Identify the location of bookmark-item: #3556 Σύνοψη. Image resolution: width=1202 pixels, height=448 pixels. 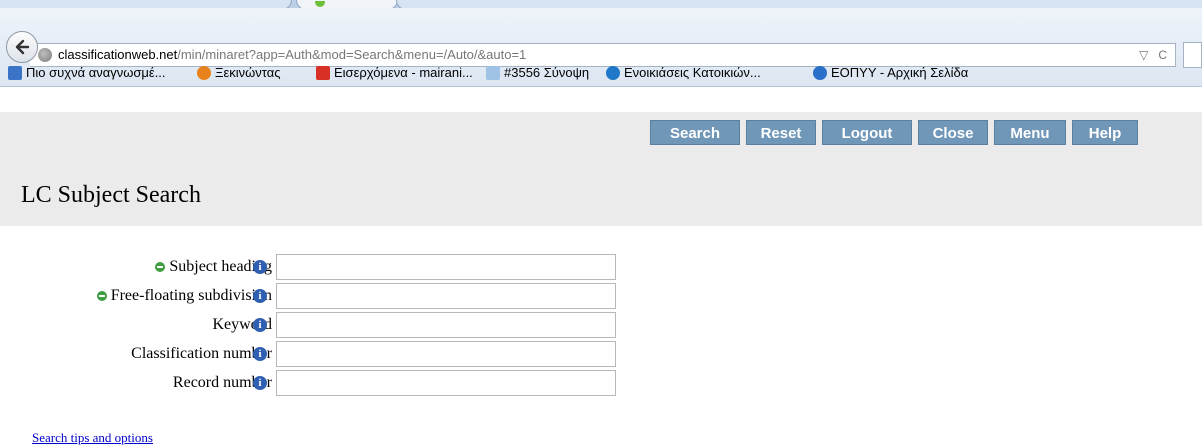
(537, 73).